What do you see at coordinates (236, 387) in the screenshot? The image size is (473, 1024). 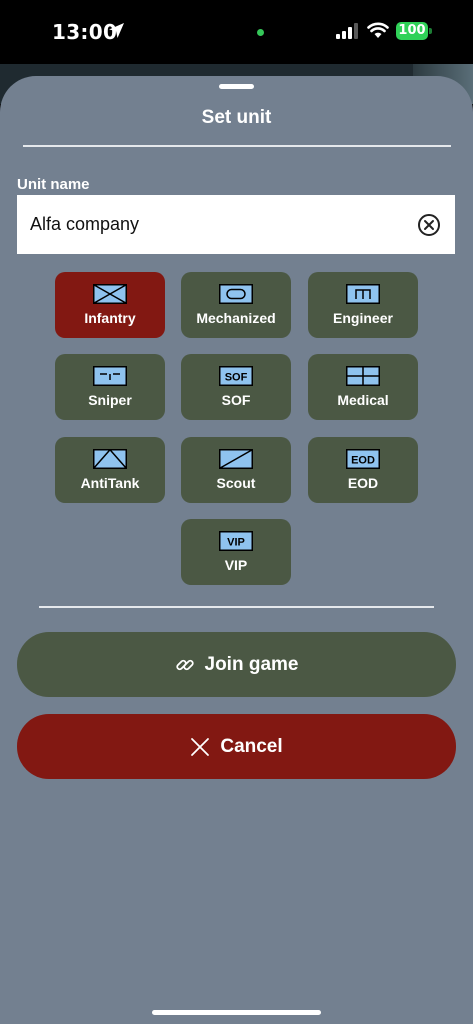 I see `unit-button-sof: SOF SOF` at bounding box center [236, 387].